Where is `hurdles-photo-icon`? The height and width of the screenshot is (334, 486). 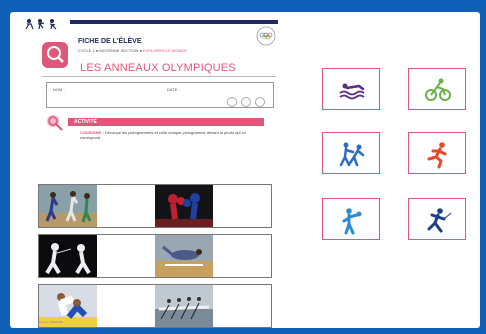
hurdles-photo-icon is located at coordinates (184, 256).